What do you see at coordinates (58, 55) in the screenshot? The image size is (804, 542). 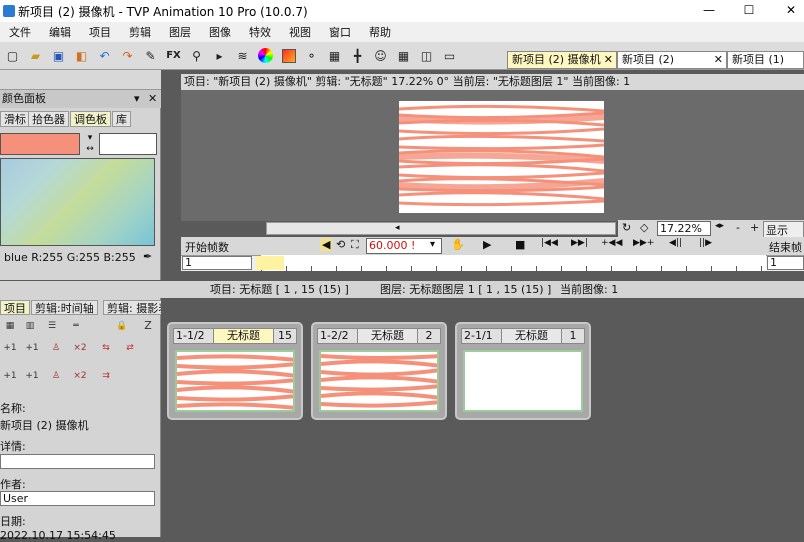 I see `save-icon: ▣` at bounding box center [58, 55].